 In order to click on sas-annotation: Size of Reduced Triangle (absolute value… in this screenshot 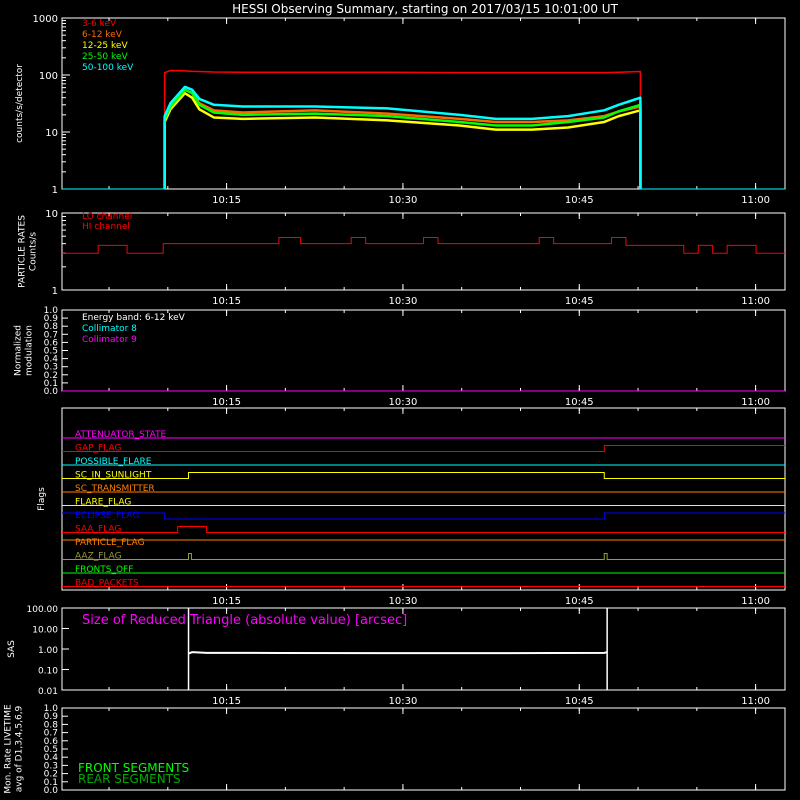, I will do `click(244, 620)`.